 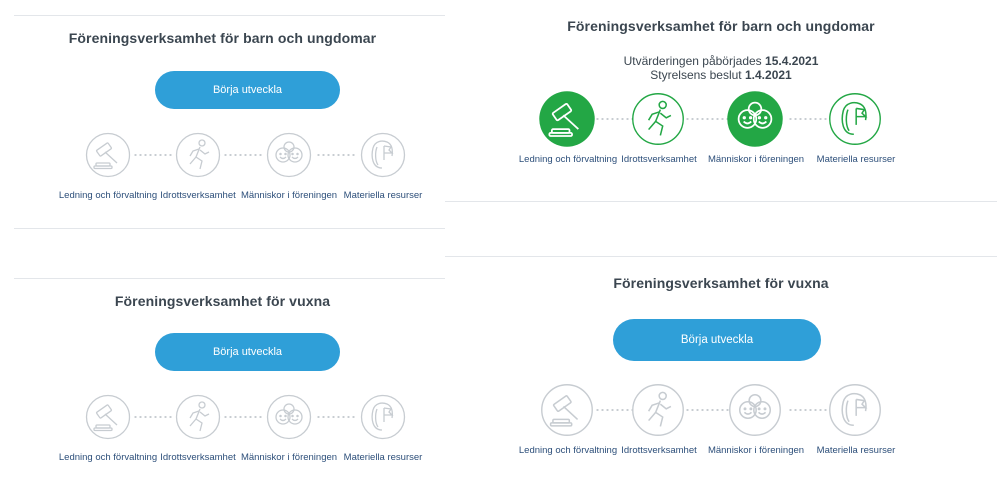 What do you see at coordinates (768, 75) in the screenshot?
I see `board-decision-date: 1.4.2021` at bounding box center [768, 75].